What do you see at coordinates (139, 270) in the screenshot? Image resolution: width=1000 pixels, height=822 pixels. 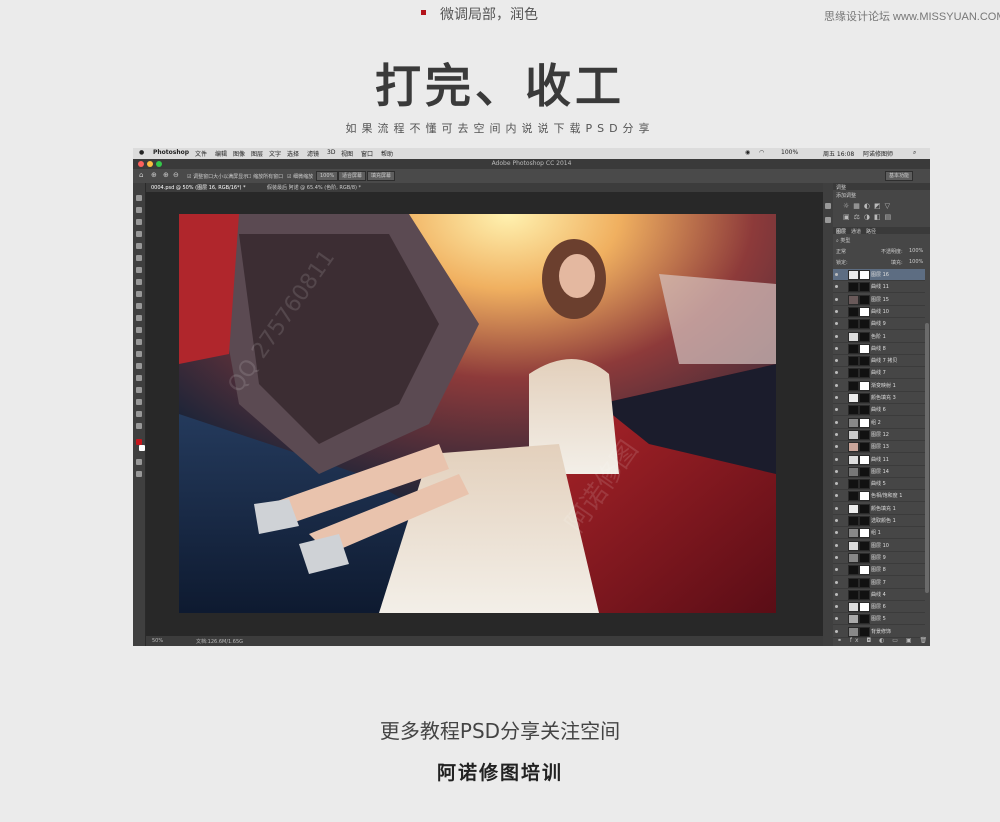 I see `healing-tool-icon` at bounding box center [139, 270].